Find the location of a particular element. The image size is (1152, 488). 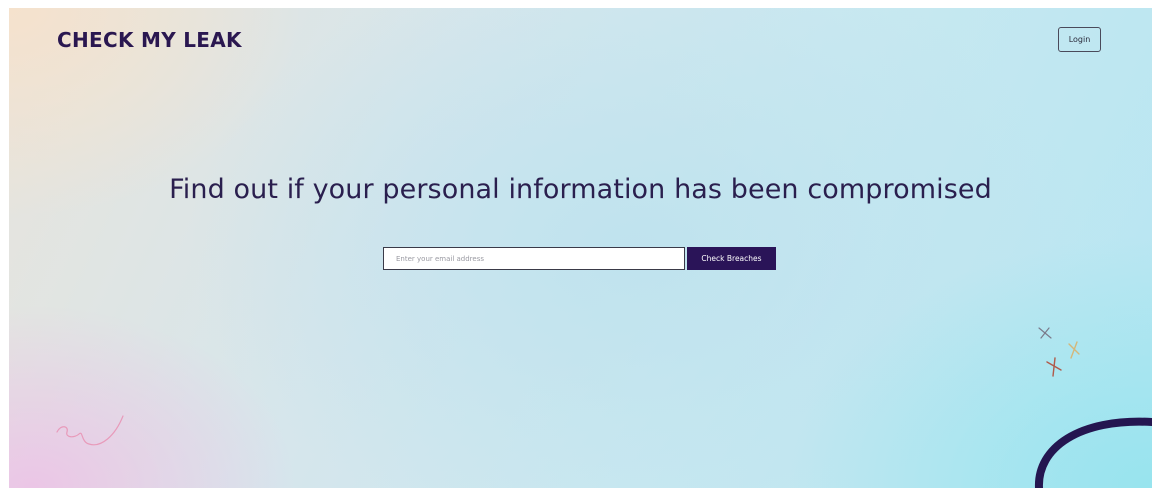

email-input is located at coordinates (534, 258).